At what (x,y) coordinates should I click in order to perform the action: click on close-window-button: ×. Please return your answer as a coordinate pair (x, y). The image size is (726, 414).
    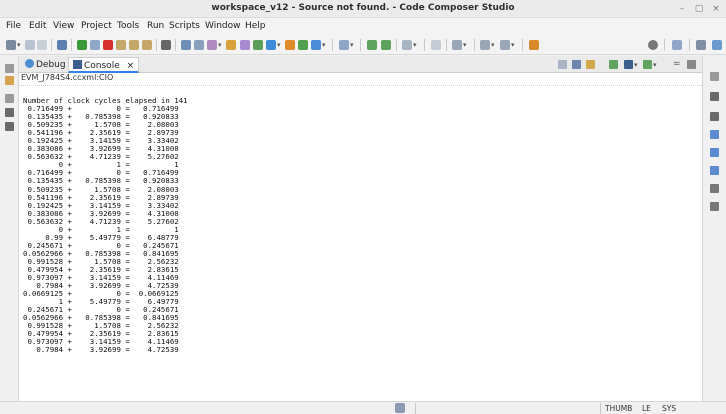
    Looking at the image, I should click on (716, 9).